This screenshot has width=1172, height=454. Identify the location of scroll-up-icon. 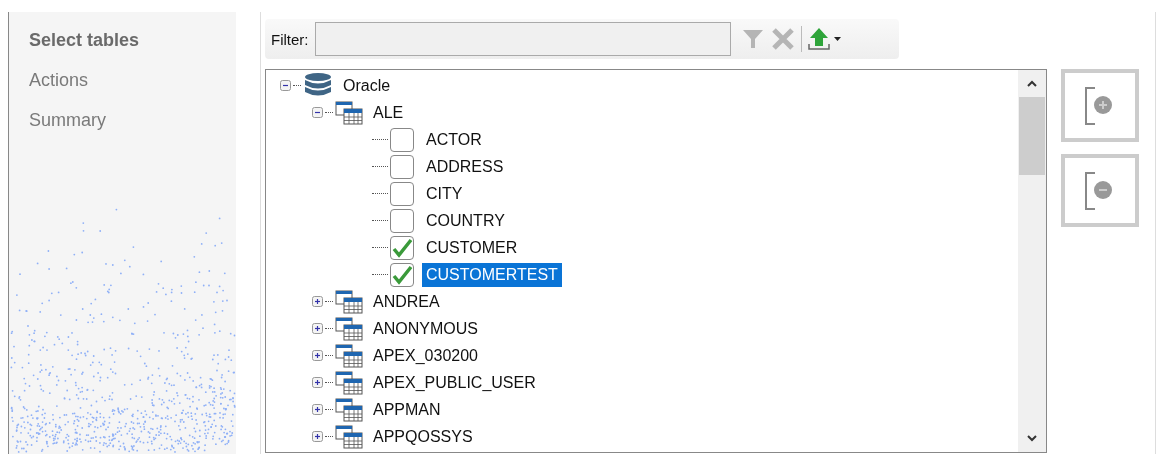
(1032, 83).